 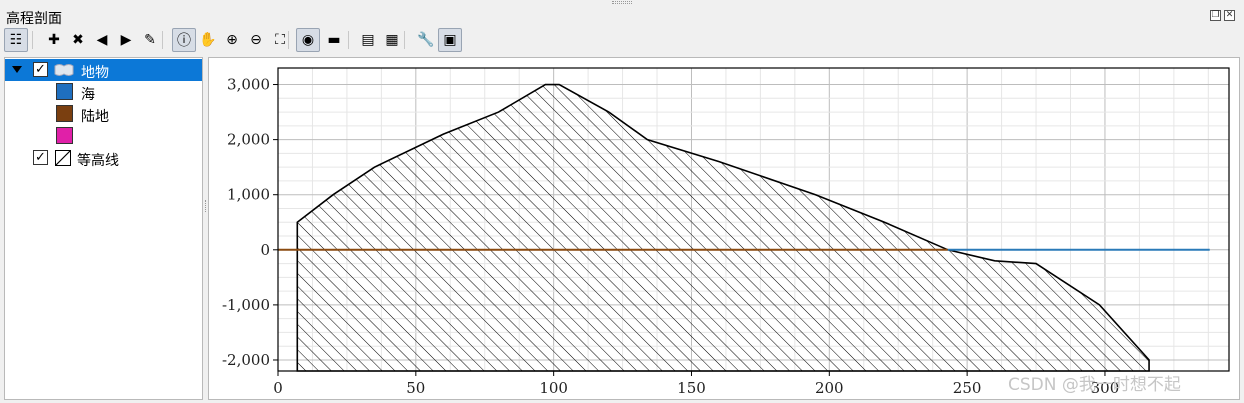 I want to click on title-bar: 高程剖面 ❐ ✕, so click(x=622, y=13).